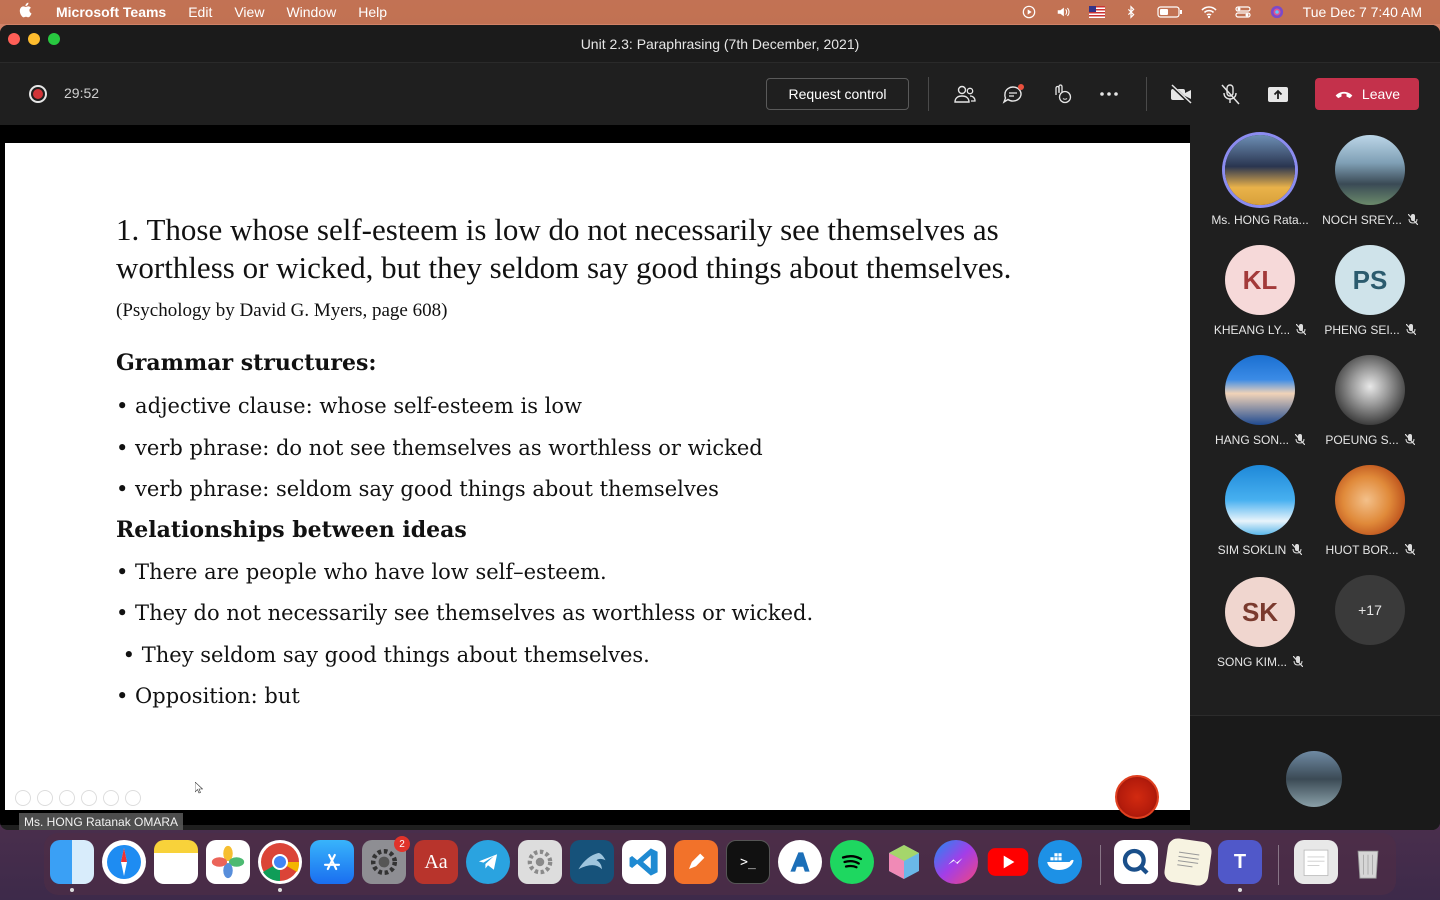  I want to click on slide-toolbar, so click(78, 798).